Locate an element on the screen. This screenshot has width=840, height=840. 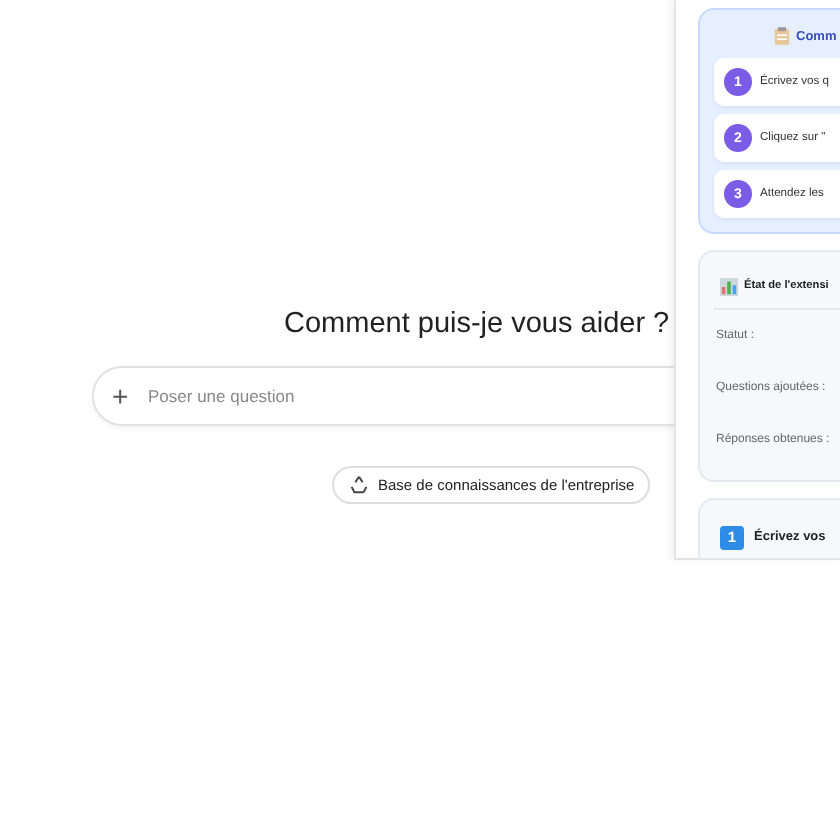
heading: Comment puis-je vous aider ? is located at coordinates (477, 324).